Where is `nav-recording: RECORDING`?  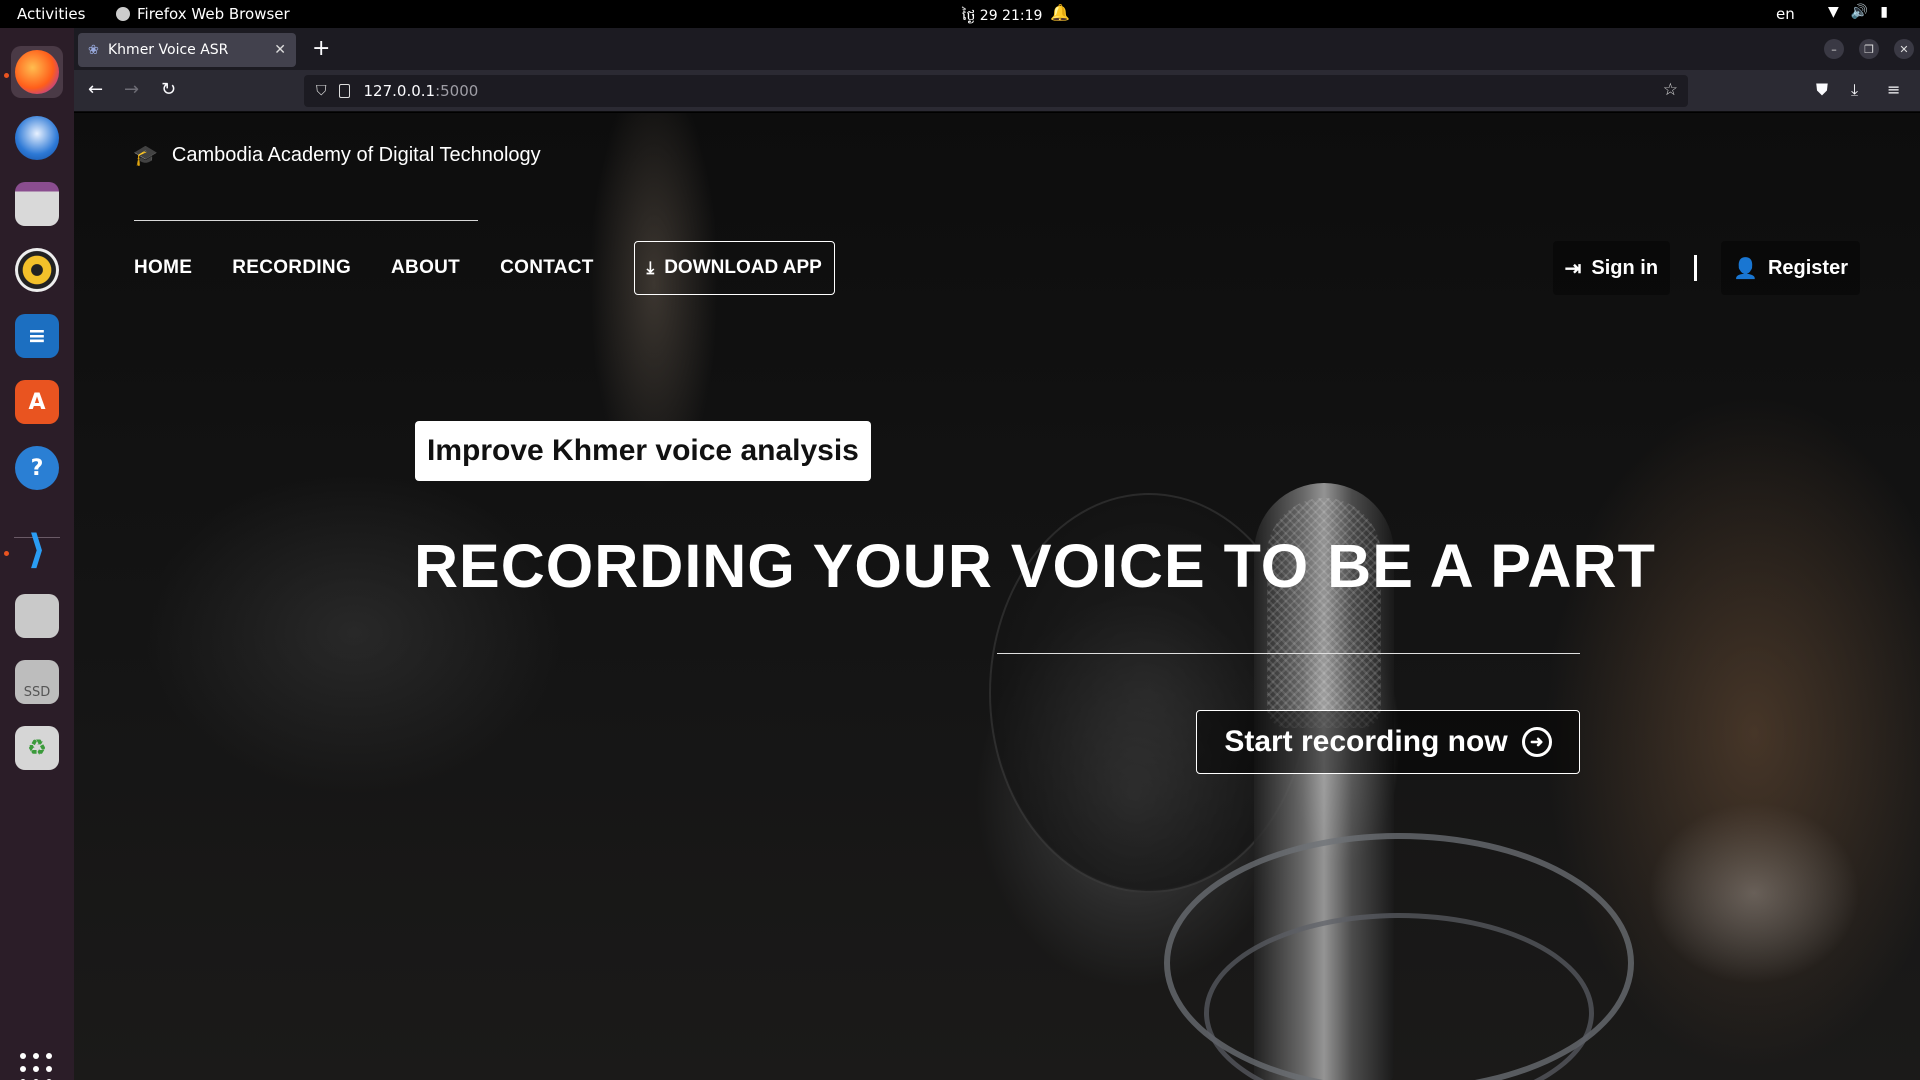 nav-recording: RECORDING is located at coordinates (291, 268).